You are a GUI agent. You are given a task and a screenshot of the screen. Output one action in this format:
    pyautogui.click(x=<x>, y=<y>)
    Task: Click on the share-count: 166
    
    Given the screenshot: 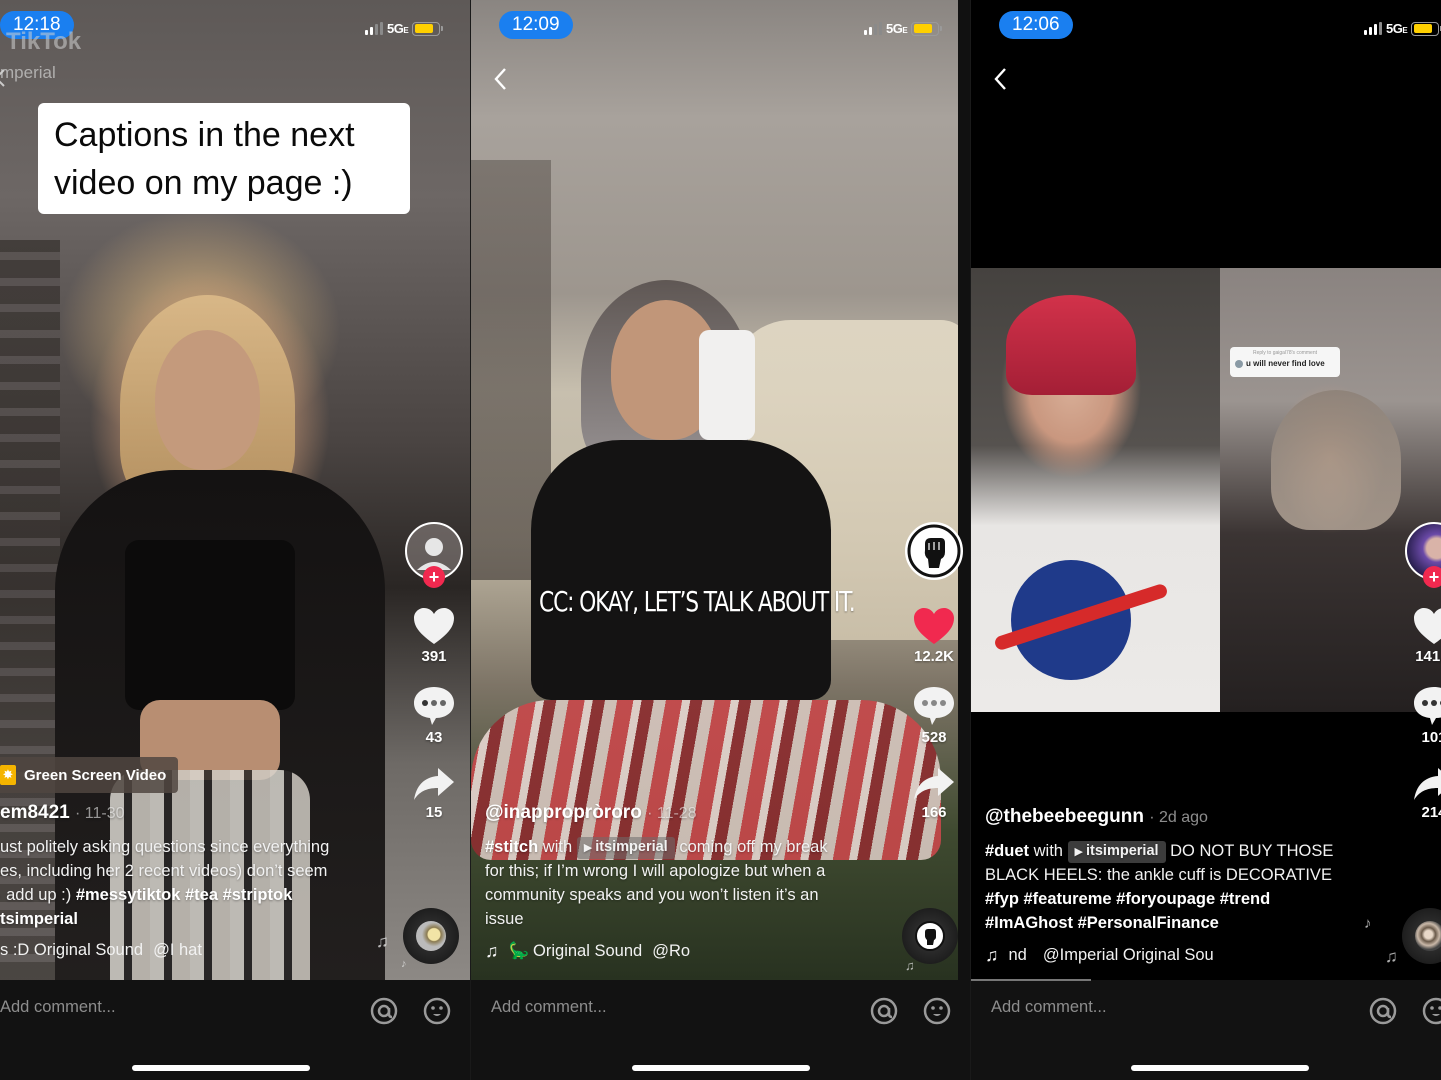 What is the action you would take?
    pyautogui.click(x=934, y=812)
    